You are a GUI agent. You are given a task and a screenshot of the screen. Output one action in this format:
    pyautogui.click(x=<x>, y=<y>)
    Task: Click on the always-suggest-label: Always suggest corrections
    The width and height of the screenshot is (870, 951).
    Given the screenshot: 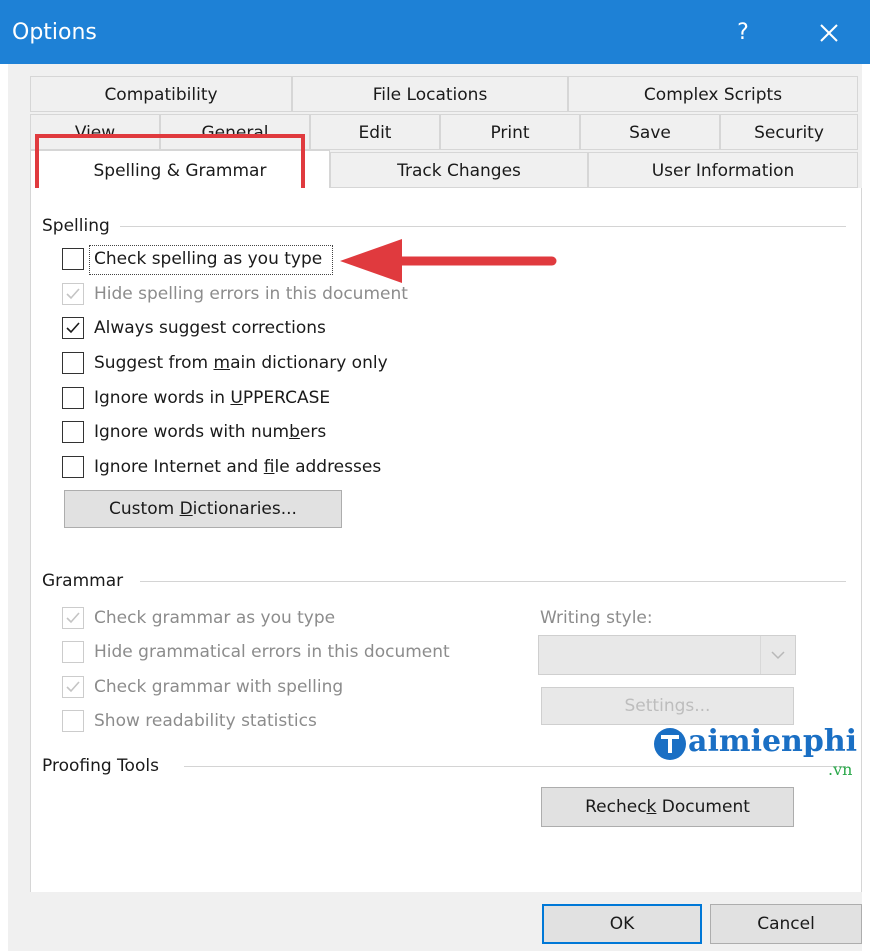 What is the action you would take?
    pyautogui.click(x=210, y=328)
    